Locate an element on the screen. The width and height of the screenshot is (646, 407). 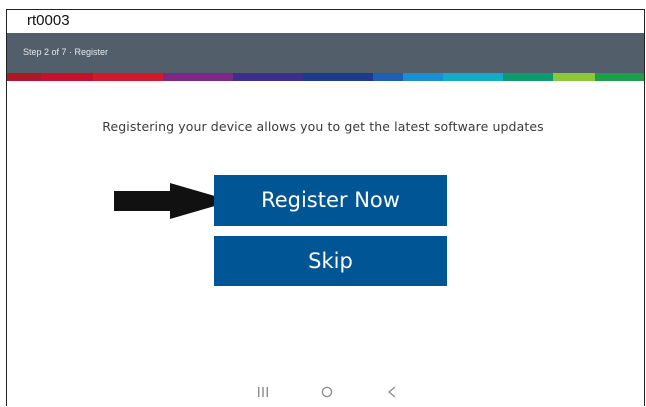
register-now-button: Register Now is located at coordinates (330, 200).